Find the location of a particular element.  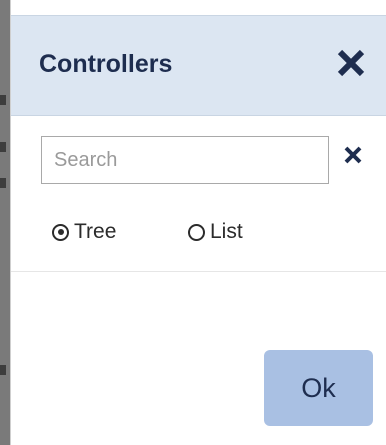

radio-unchecked-icon is located at coordinates (196, 232).